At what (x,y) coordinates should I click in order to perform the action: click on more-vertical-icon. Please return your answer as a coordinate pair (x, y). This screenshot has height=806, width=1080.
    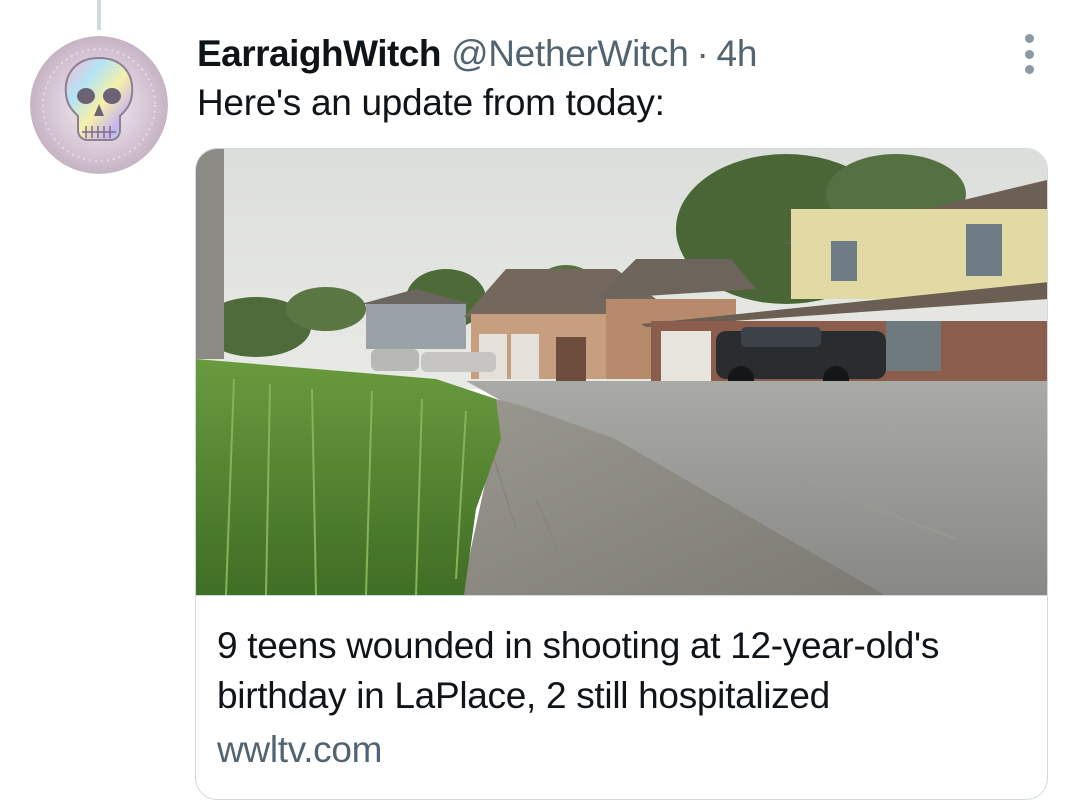
    Looking at the image, I should click on (1029, 54).